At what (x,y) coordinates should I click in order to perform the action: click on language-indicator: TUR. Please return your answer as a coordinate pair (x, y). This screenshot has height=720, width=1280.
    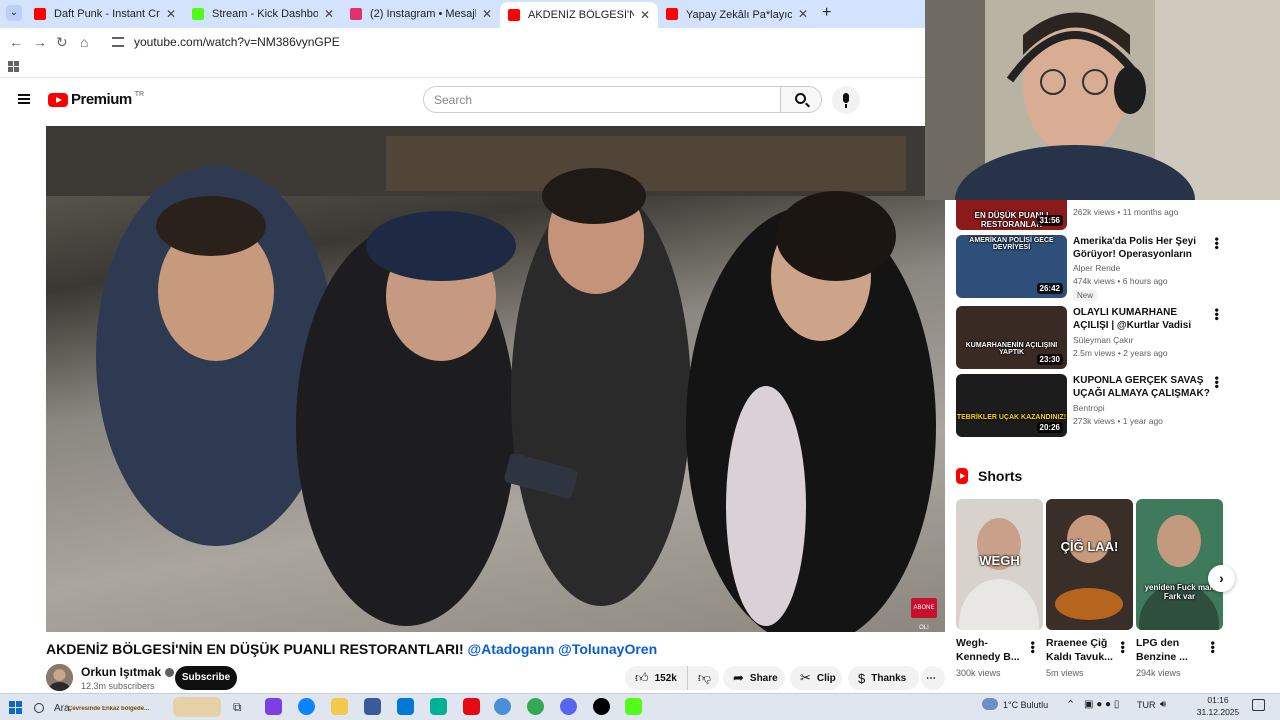
    Looking at the image, I should click on (1146, 705).